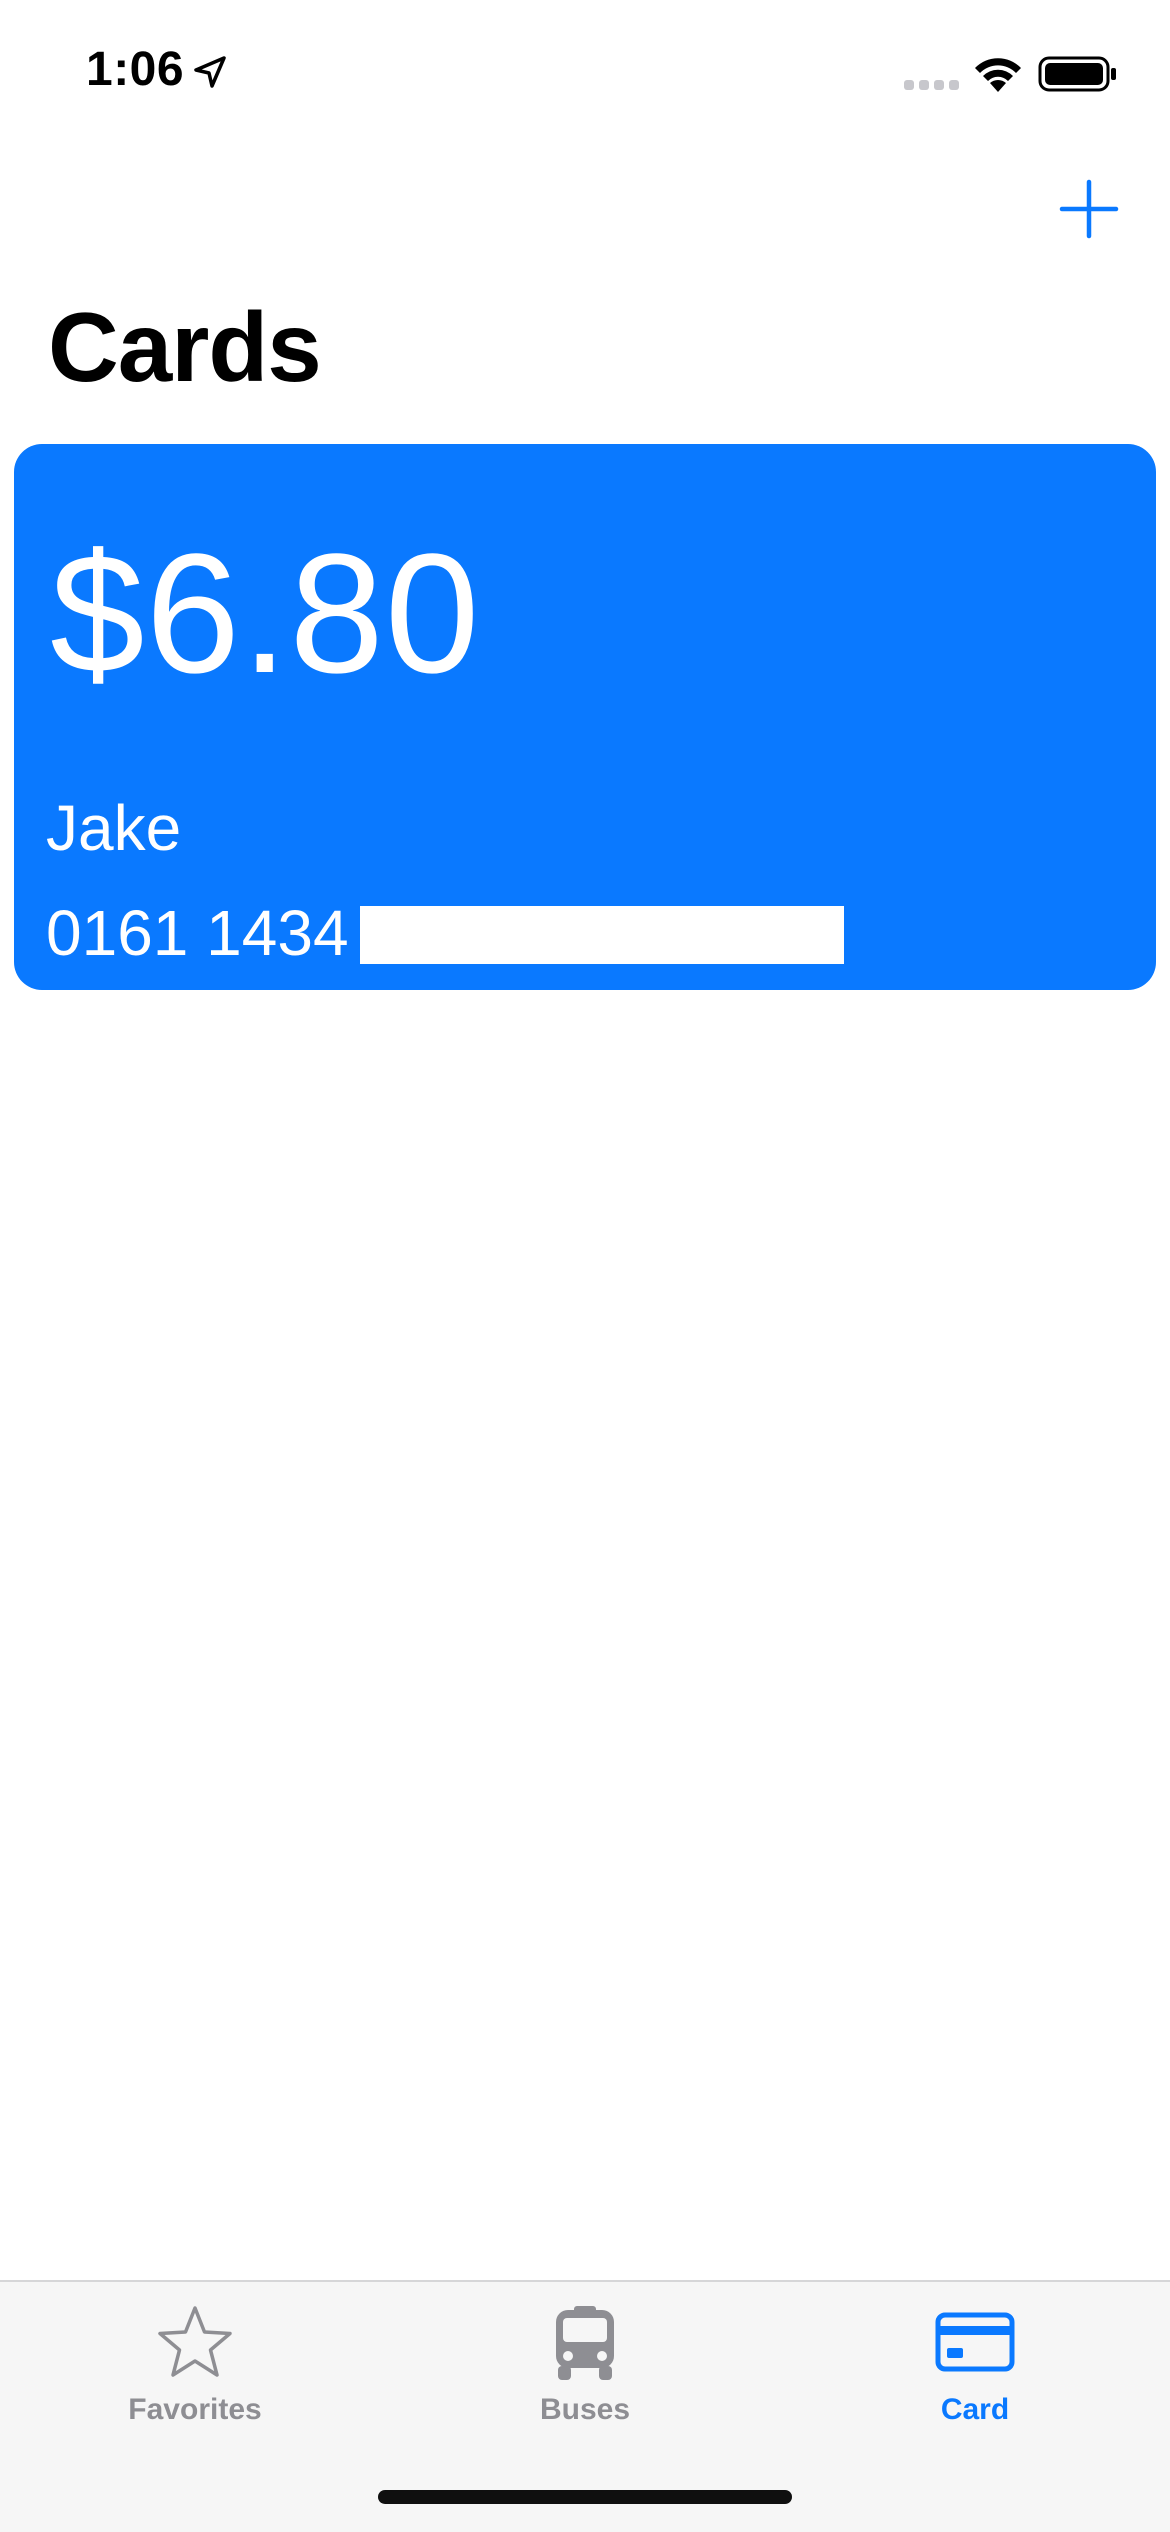 The width and height of the screenshot is (1170, 2532). Describe the element at coordinates (975, 2409) in the screenshot. I see `tab-card-label: Card` at that location.